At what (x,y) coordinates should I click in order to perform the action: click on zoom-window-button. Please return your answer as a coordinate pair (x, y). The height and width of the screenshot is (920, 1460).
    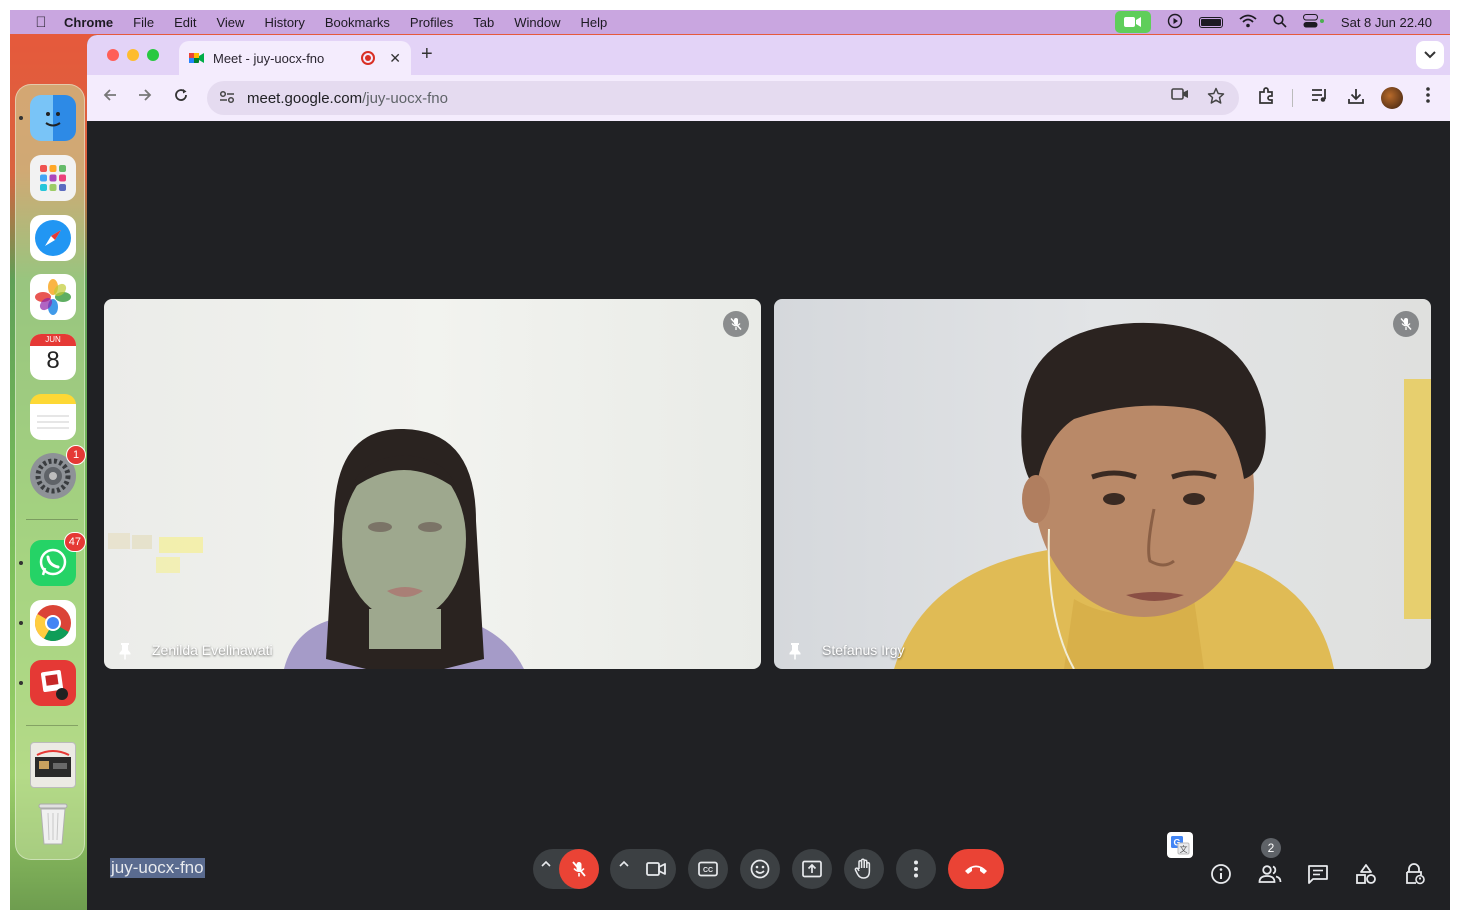
    Looking at the image, I should click on (153, 55).